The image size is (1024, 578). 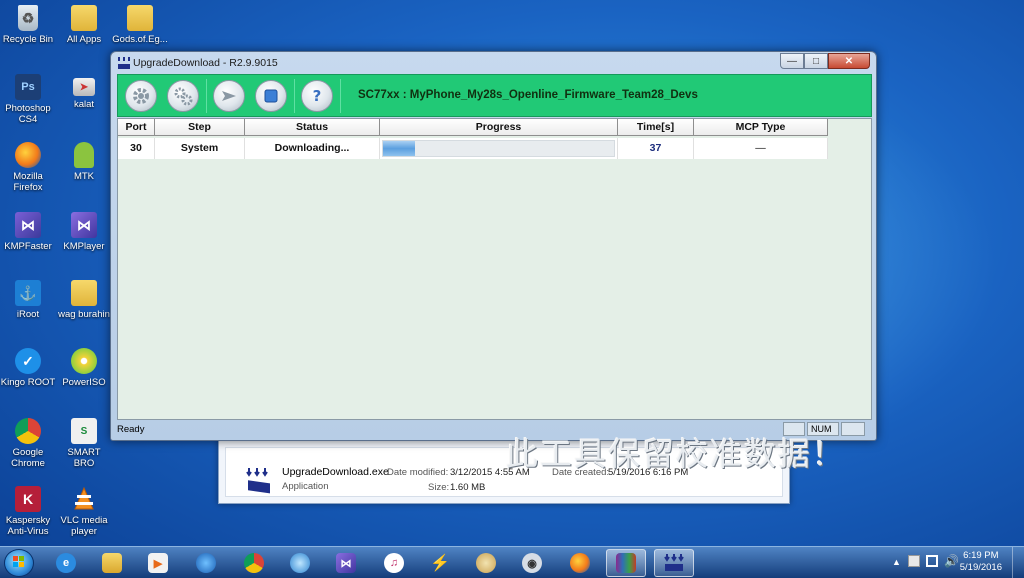 I want to click on settings-button, so click(x=141, y=96).